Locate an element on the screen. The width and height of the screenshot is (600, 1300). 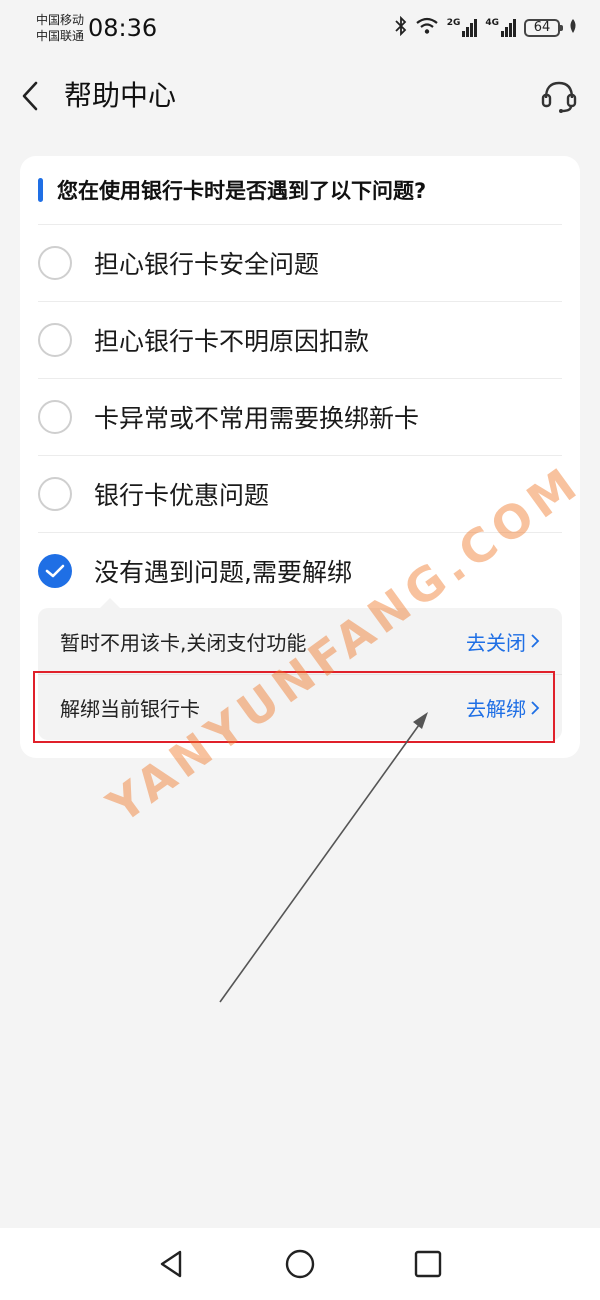
nav-home-button is located at coordinates (300, 1264).